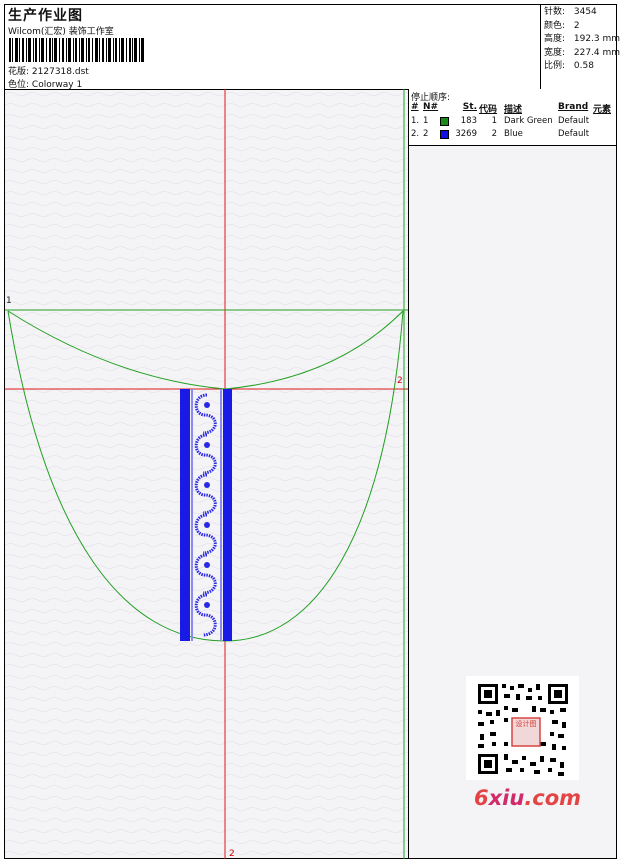  Describe the element at coordinates (61, 32) in the screenshot. I see `company-name: Wilcom(汇宏) 装饰工作室` at that location.